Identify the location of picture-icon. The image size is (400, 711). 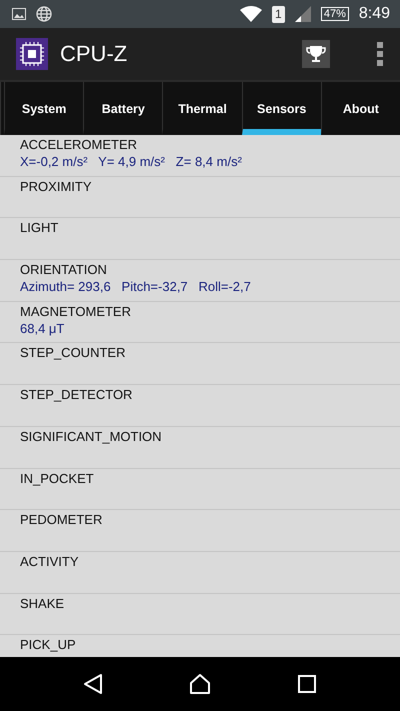
(19, 14).